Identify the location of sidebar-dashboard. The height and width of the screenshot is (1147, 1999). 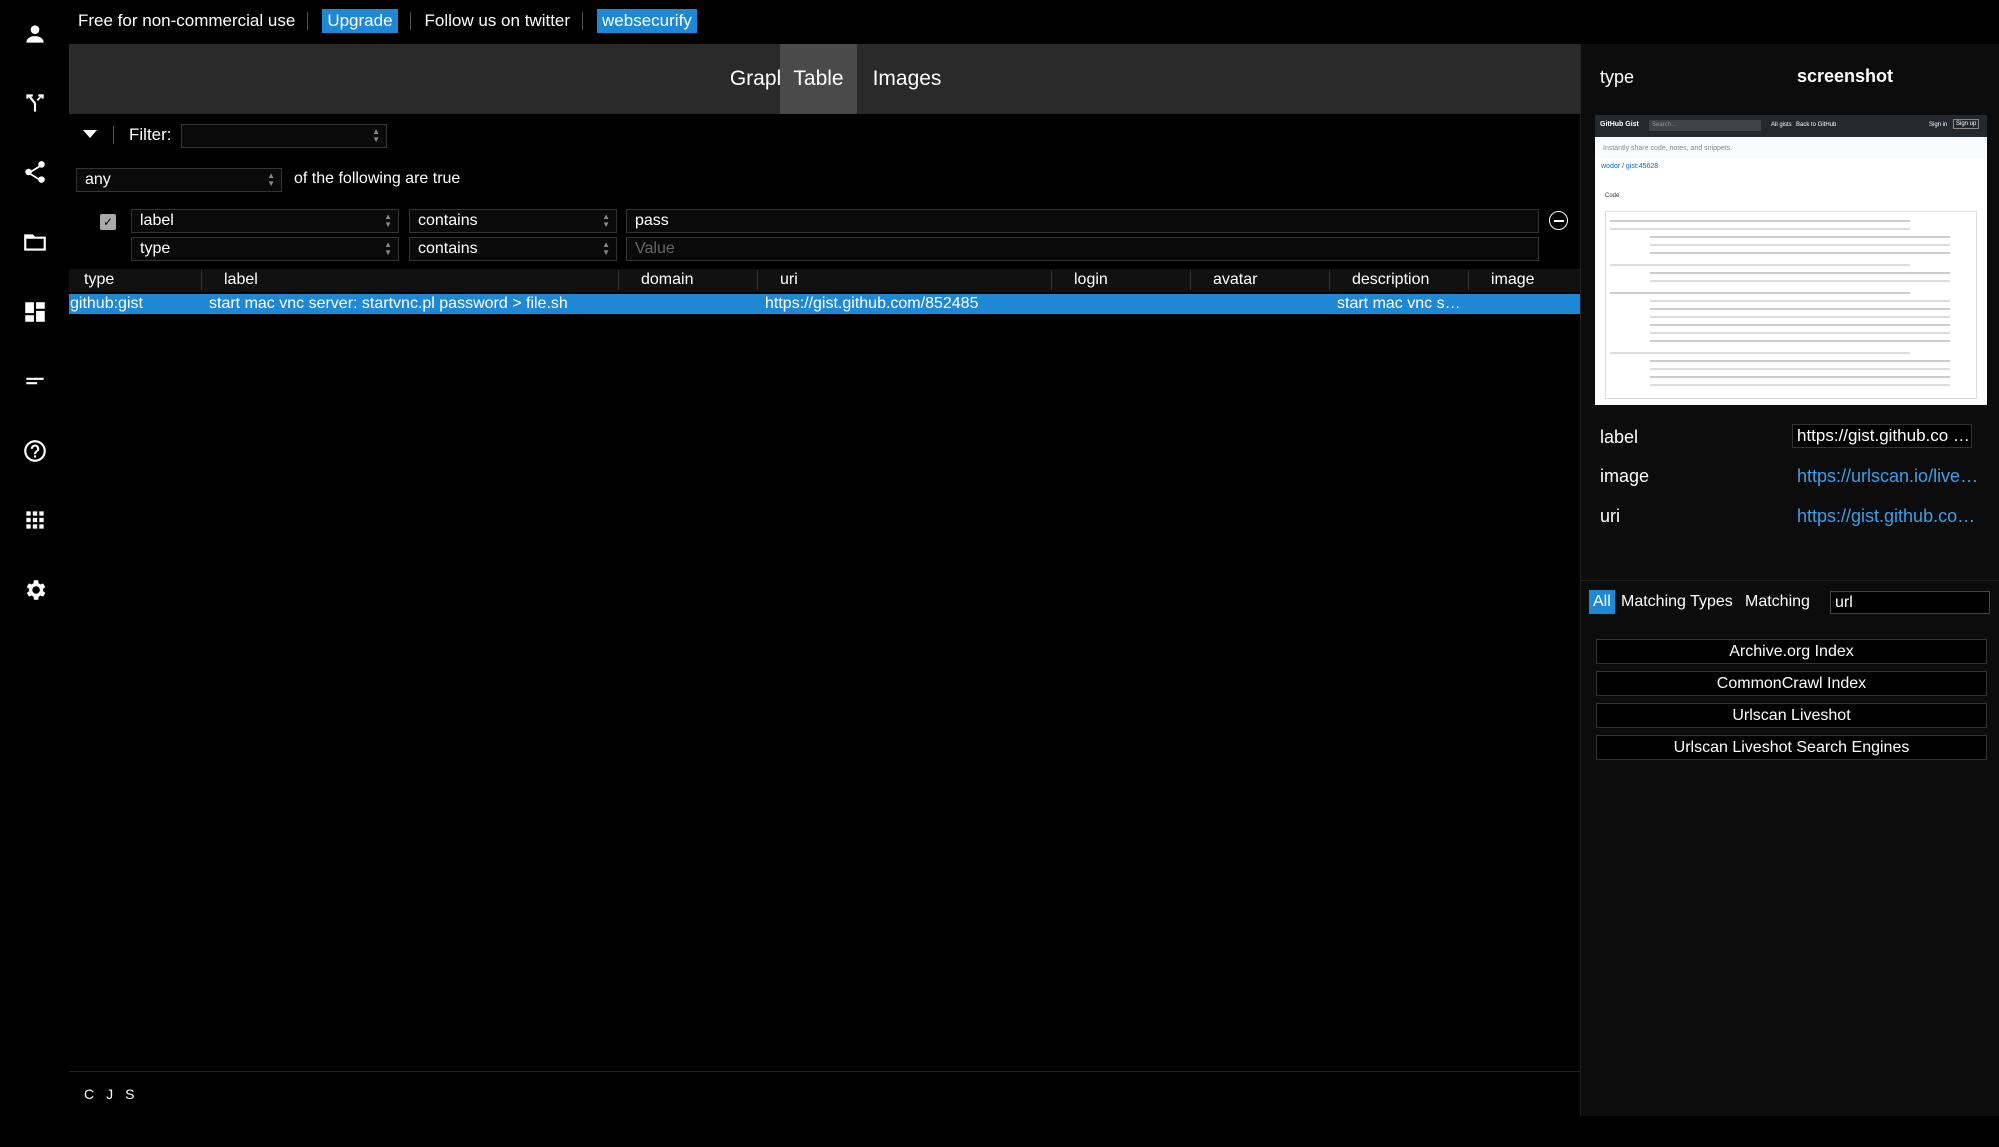
(35, 312).